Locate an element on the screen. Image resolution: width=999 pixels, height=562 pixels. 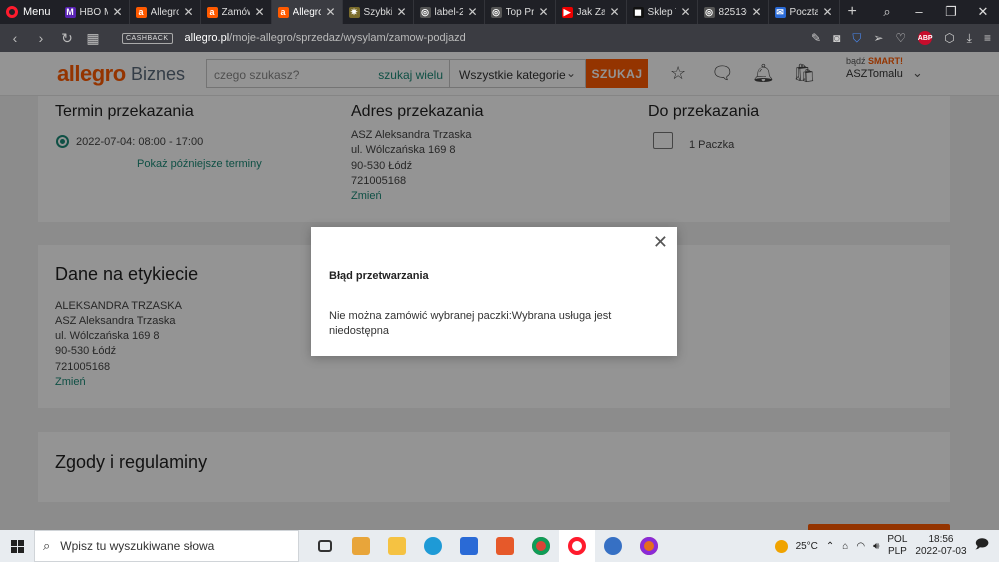
weather-sun-icon is located at coordinates (781, 546).